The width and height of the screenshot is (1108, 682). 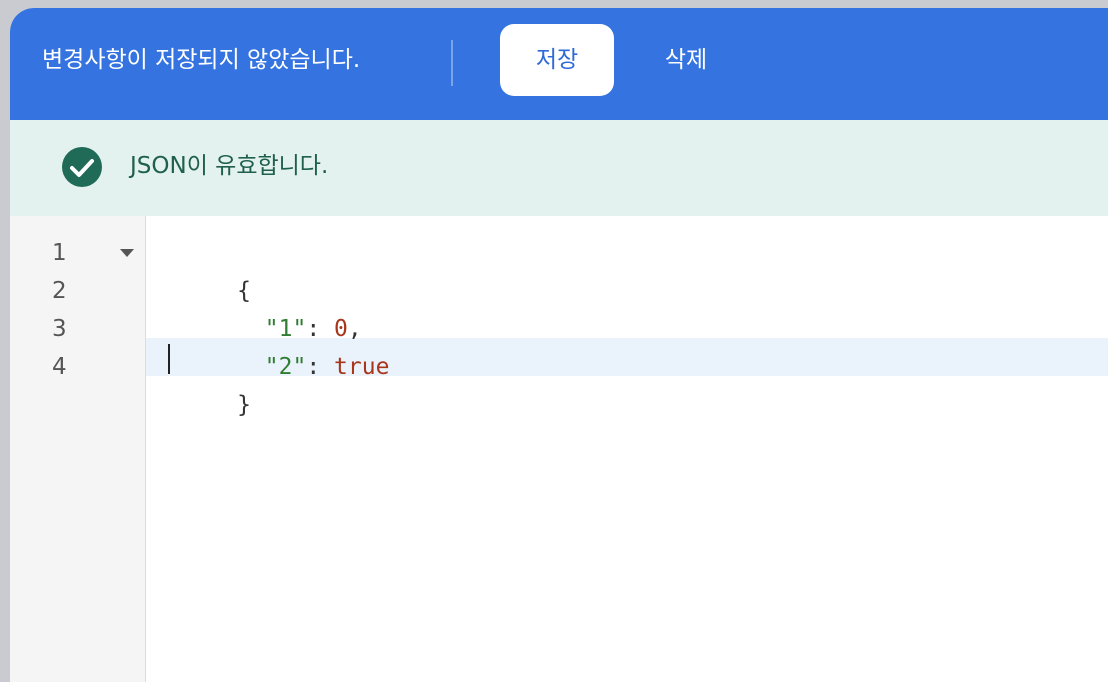 What do you see at coordinates (59, 253) in the screenshot?
I see `line-number-text: 1` at bounding box center [59, 253].